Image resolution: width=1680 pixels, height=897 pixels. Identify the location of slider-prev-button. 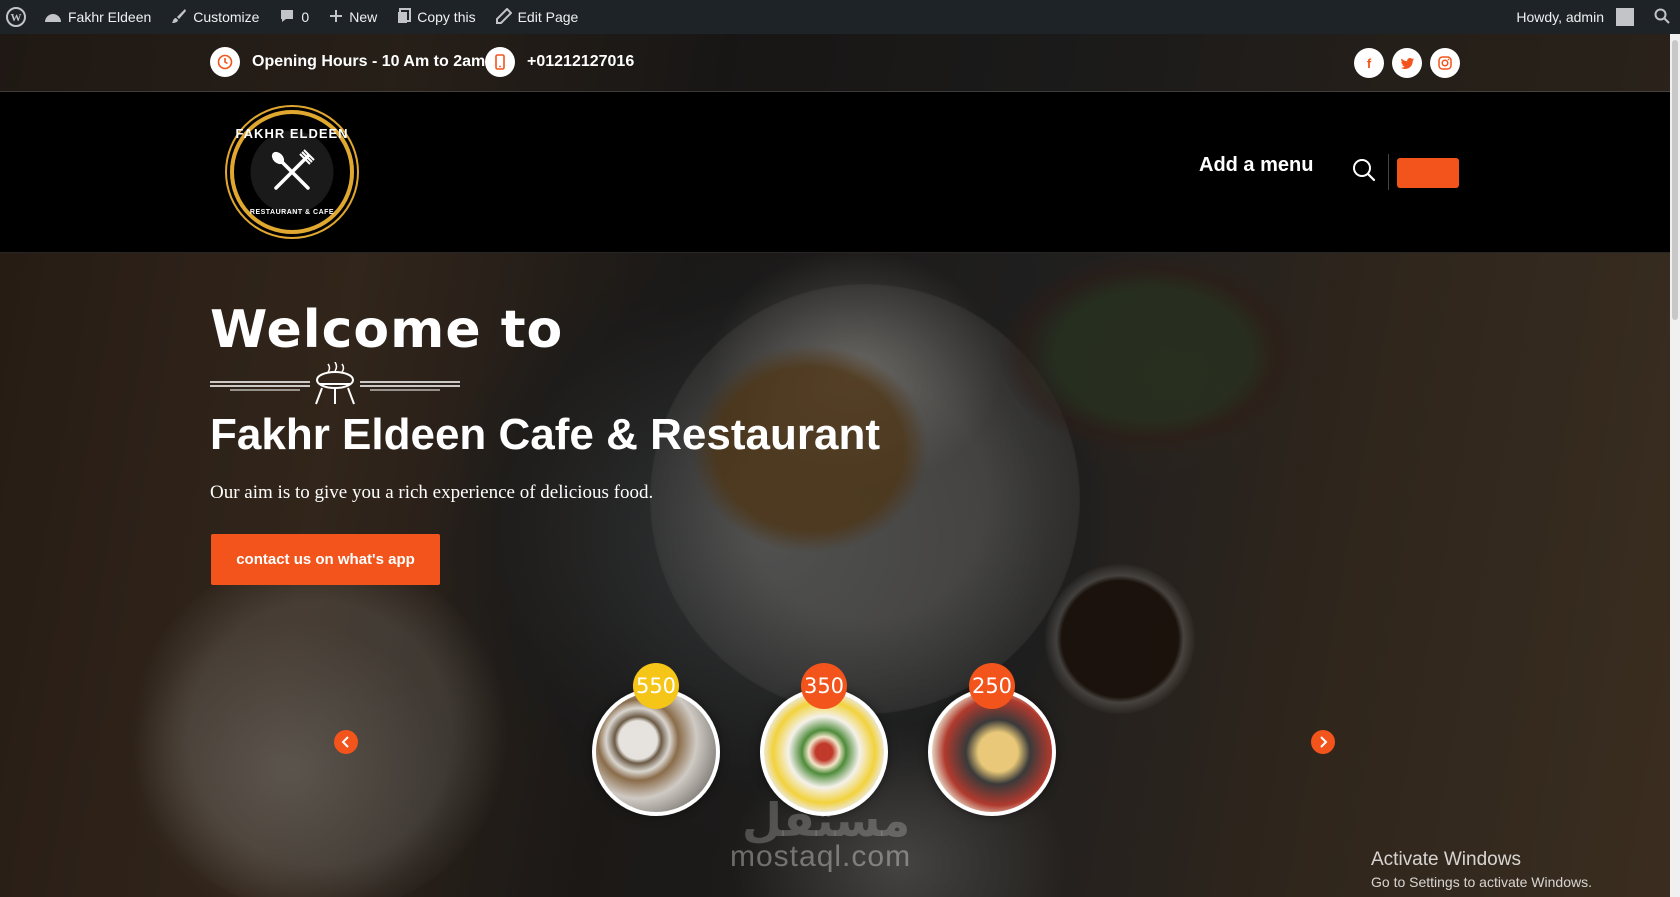
(346, 742).